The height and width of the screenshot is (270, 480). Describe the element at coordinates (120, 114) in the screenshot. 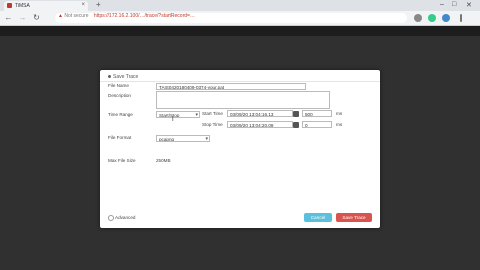

I see `time-range-label: Time Range` at that location.